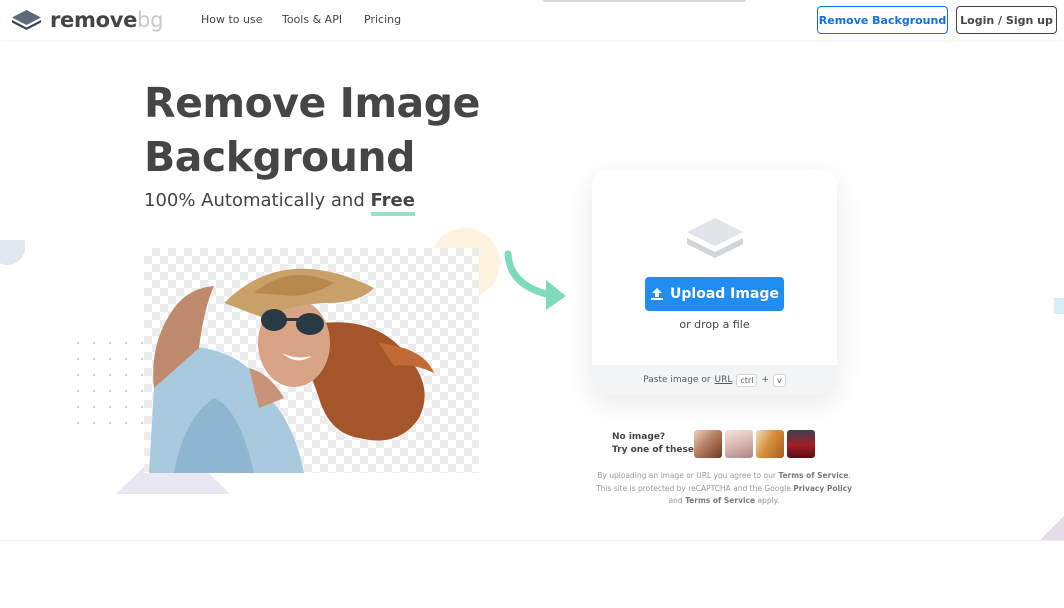 The width and height of the screenshot is (1064, 608). Describe the element at coordinates (12, 252) in the screenshot. I see `decor-semicircle` at that location.